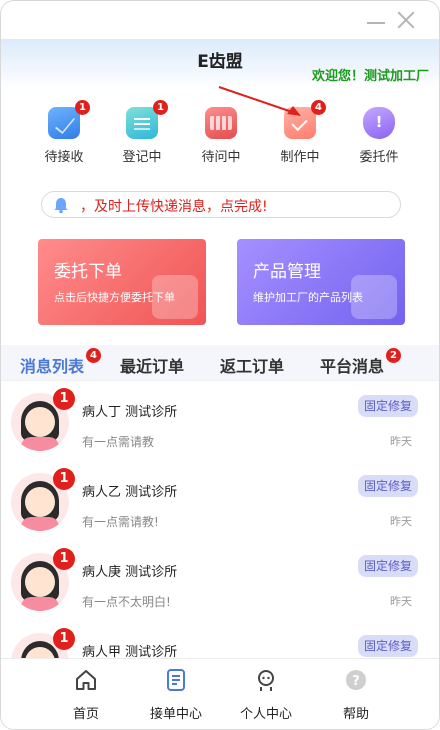 This screenshot has height=730, width=440. What do you see at coordinates (379, 157) in the screenshot?
I see `status-label: 委托件` at bounding box center [379, 157].